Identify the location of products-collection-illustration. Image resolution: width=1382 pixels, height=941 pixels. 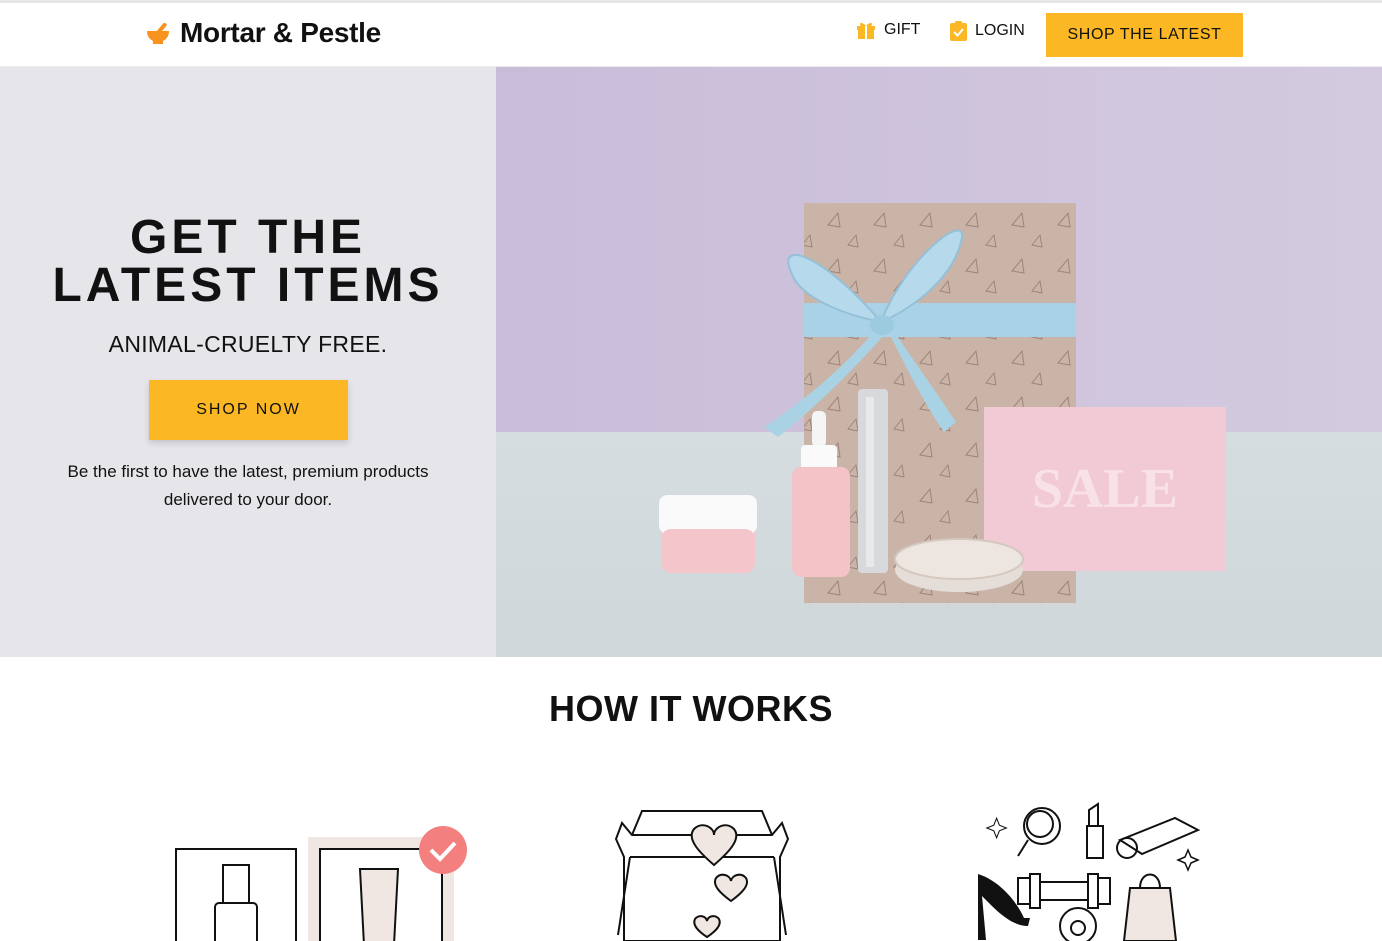
(1089, 871).